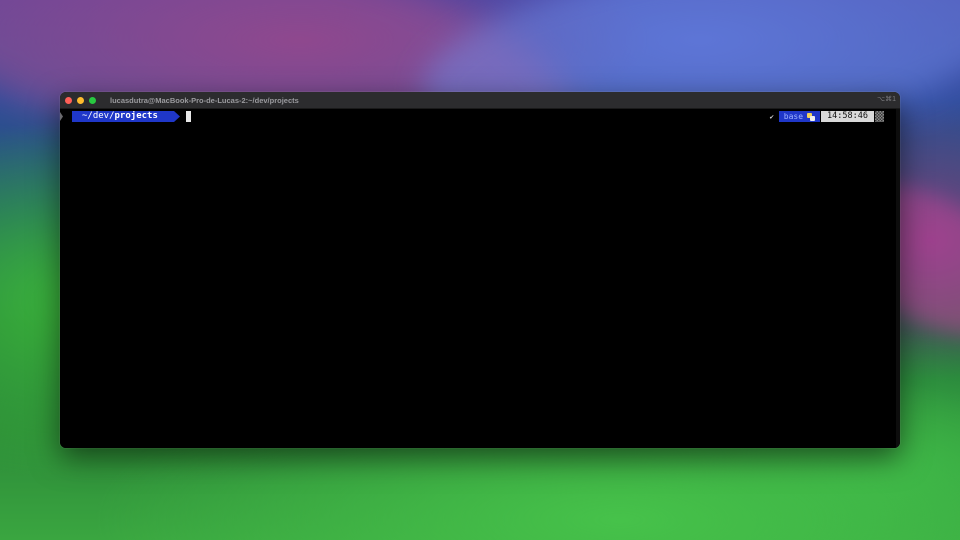 This screenshot has height=540, width=960. I want to click on env-name: base, so click(793, 116).